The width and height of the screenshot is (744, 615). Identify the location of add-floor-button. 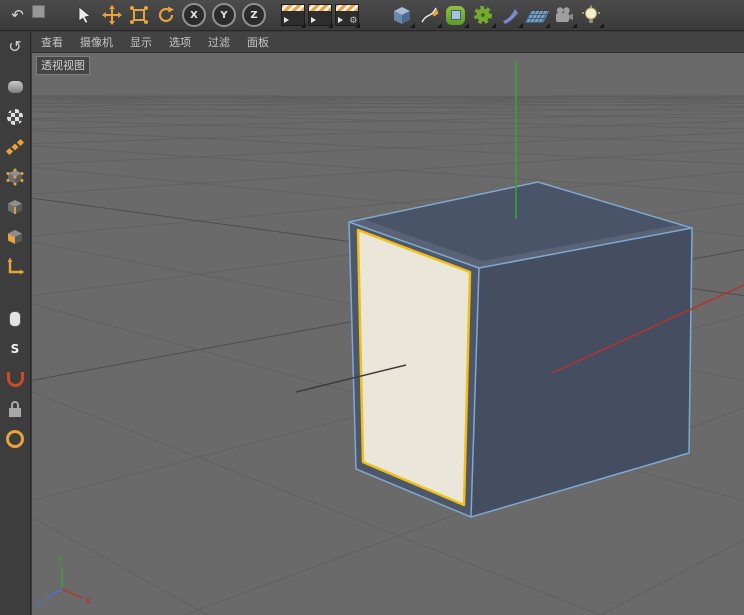
(536, 15).